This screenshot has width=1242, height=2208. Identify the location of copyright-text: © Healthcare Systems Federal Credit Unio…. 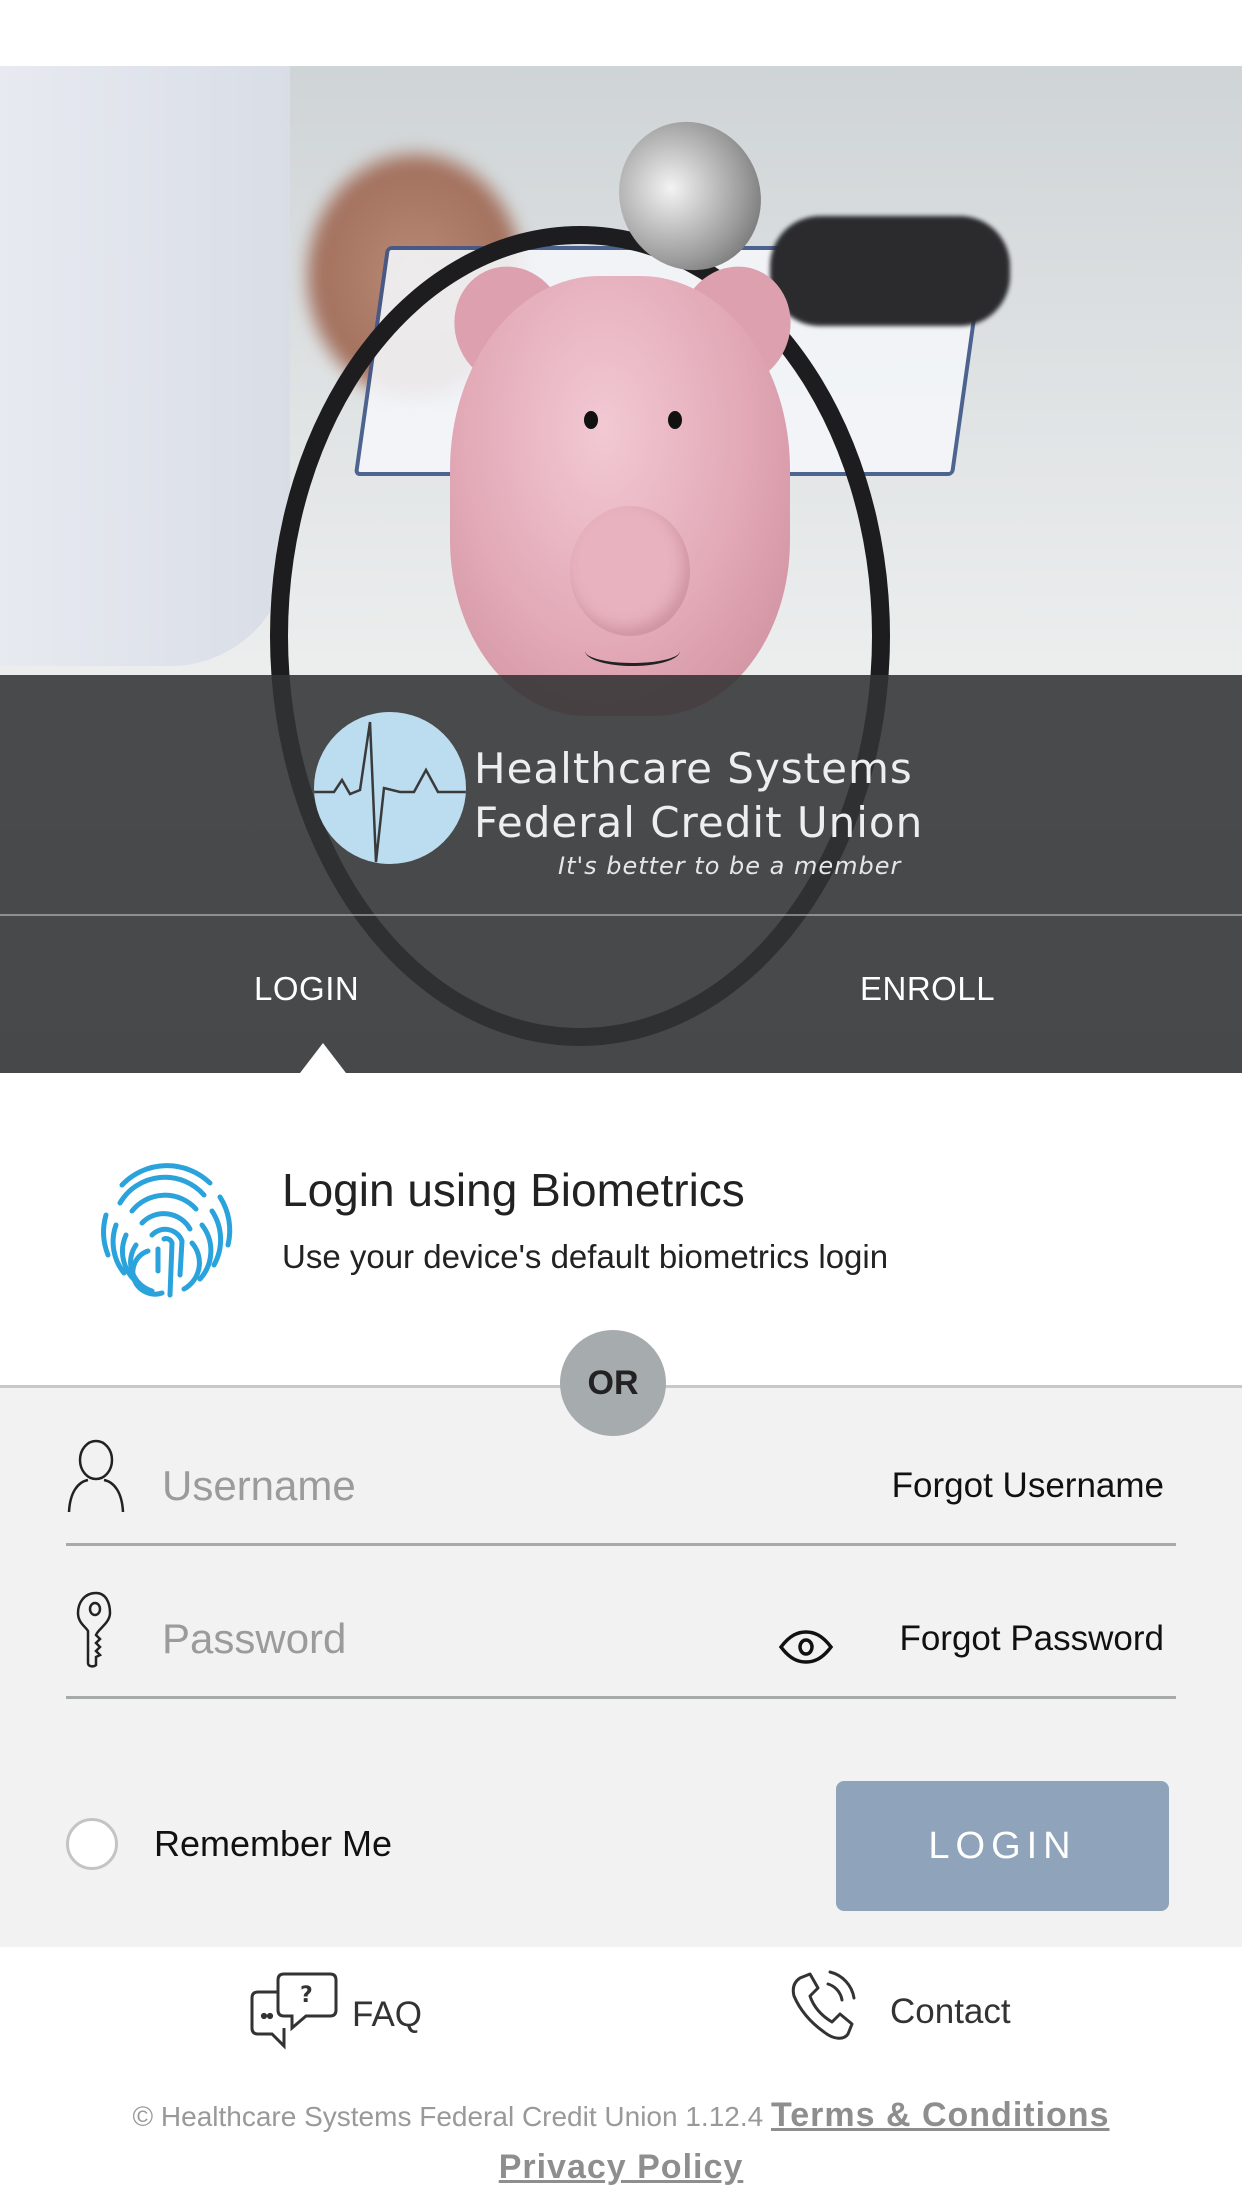
(448, 2116).